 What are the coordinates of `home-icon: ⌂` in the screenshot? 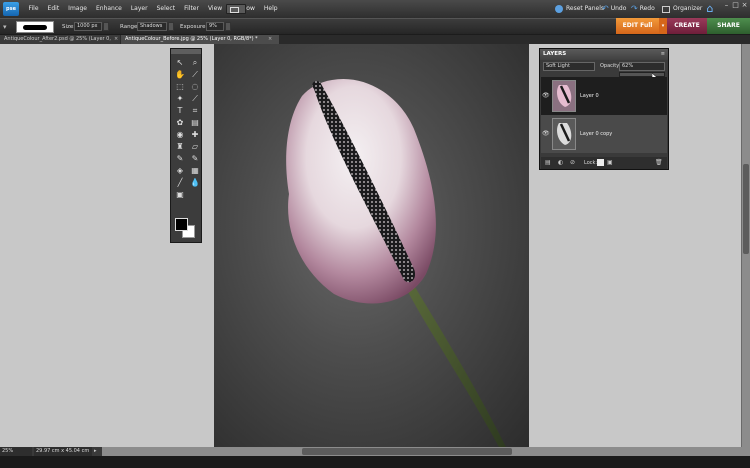 It's located at (710, 9).